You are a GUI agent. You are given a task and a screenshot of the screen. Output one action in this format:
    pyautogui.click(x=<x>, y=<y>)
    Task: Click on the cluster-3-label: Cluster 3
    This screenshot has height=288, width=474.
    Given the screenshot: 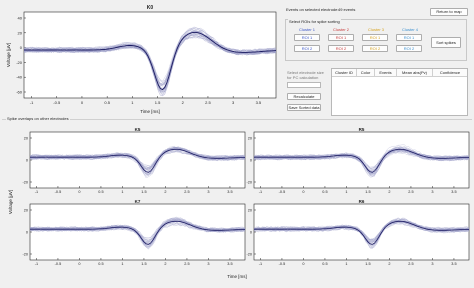 What is the action you would take?
    pyautogui.click(x=376, y=29)
    